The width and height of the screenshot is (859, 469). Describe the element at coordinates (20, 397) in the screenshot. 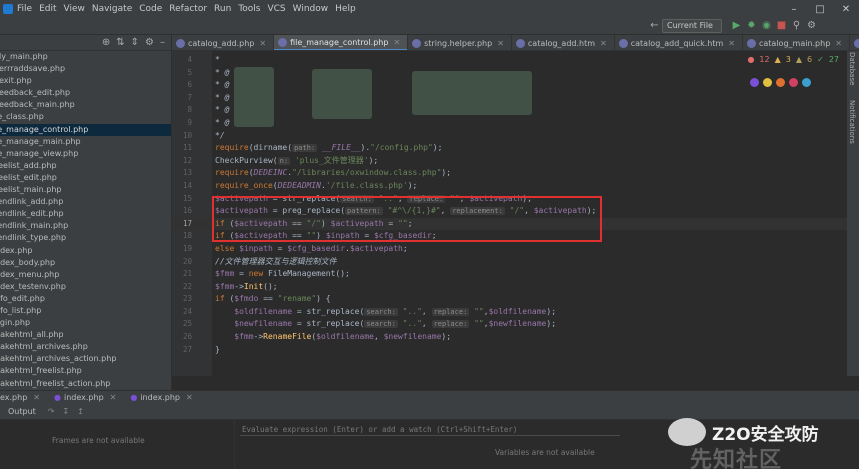

I see `debug-tab: ex.php ✕` at that location.